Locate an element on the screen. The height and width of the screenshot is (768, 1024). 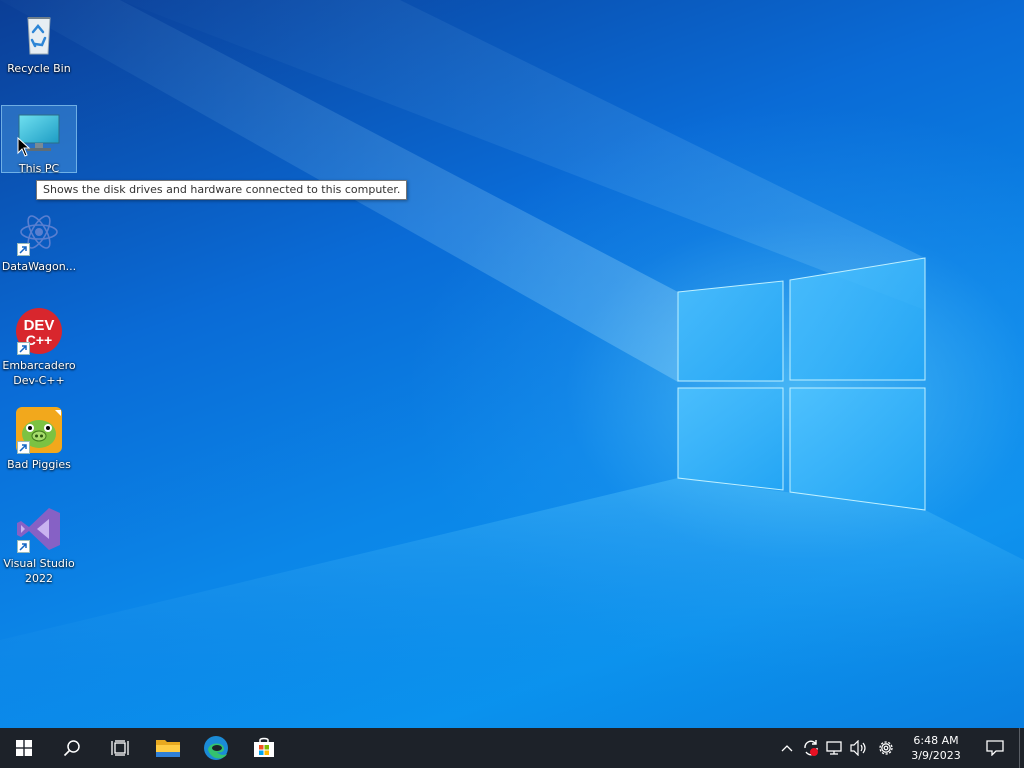
search-icon is located at coordinates (71, 748).